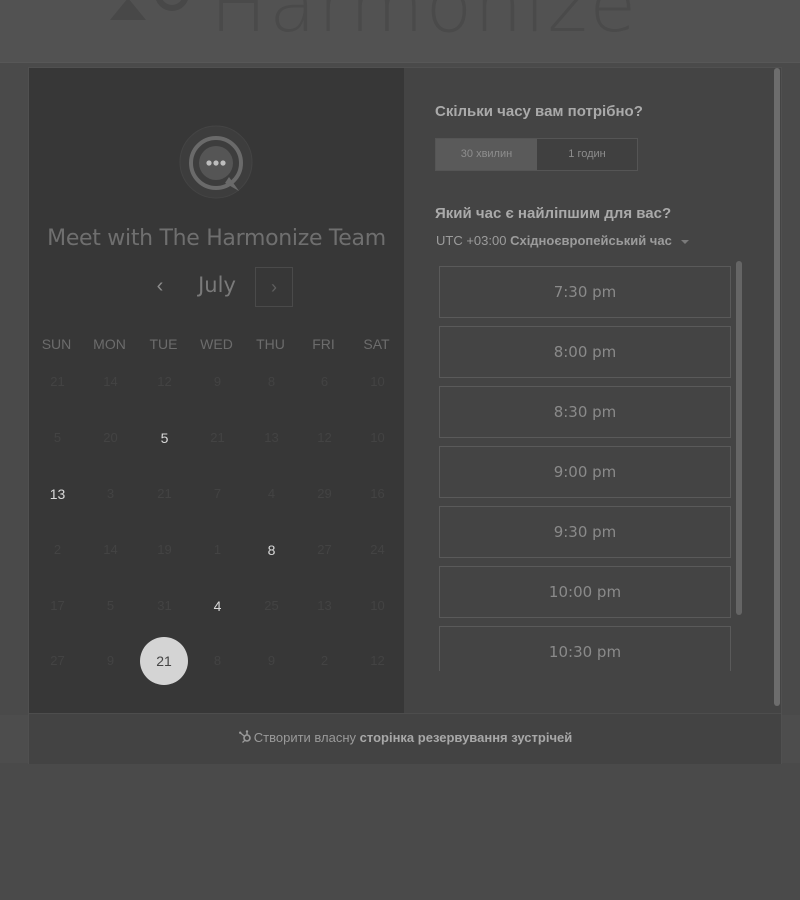 The image size is (800, 900). I want to click on time-slot: 10:30 pm, so click(585, 648).